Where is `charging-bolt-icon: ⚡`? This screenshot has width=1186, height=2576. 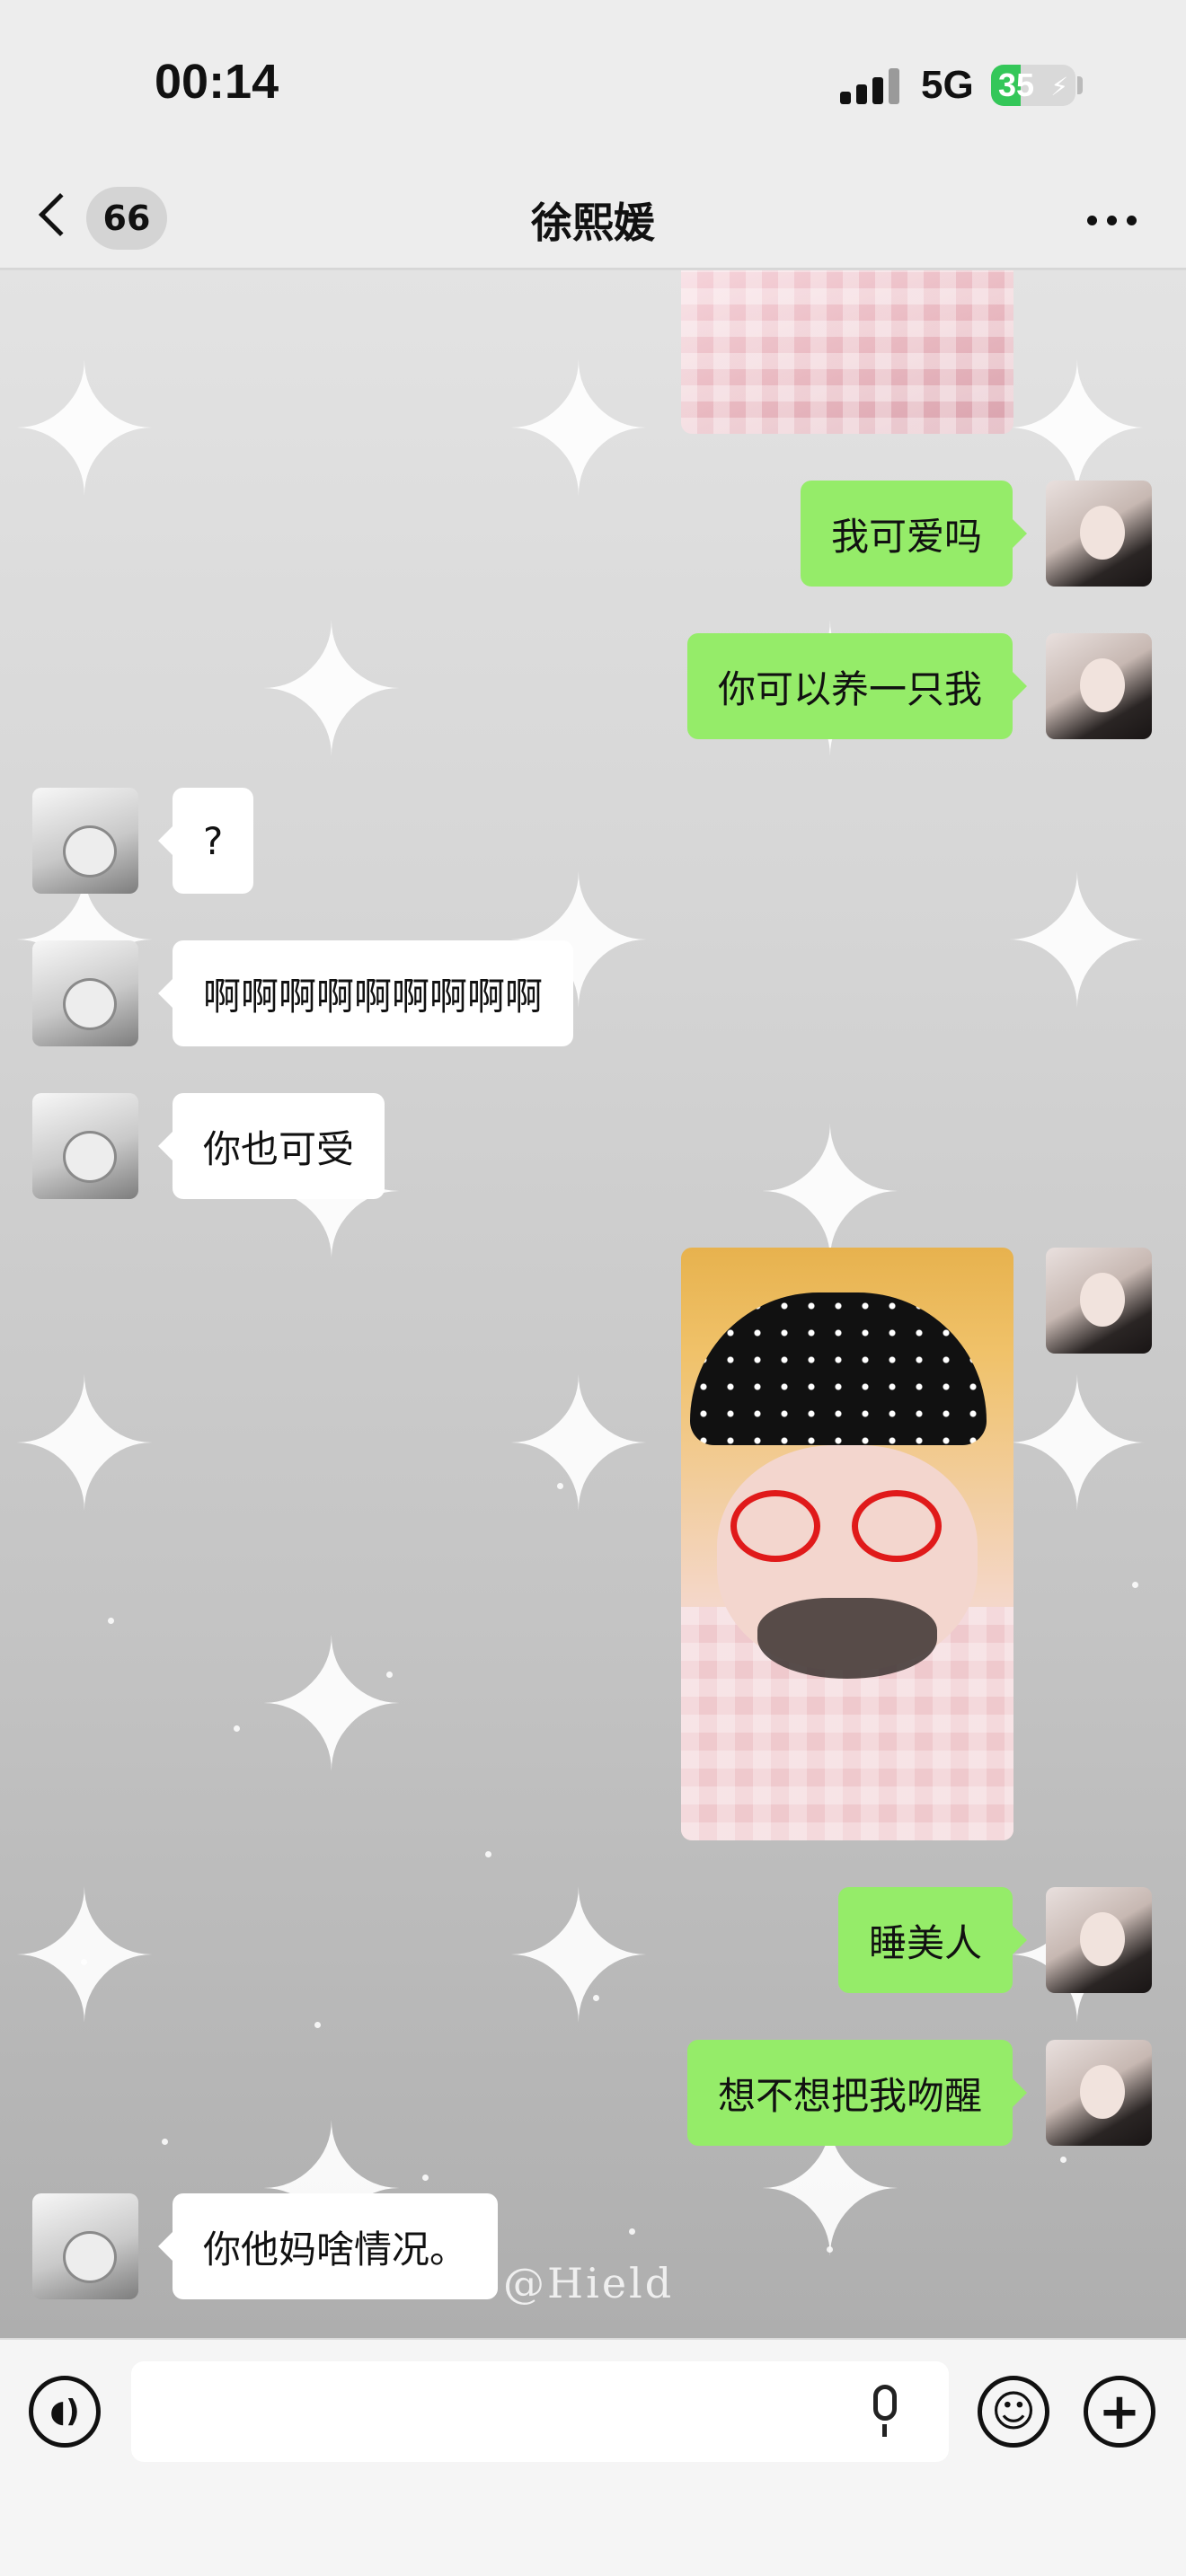 charging-bolt-icon: ⚡ is located at coordinates (1059, 86).